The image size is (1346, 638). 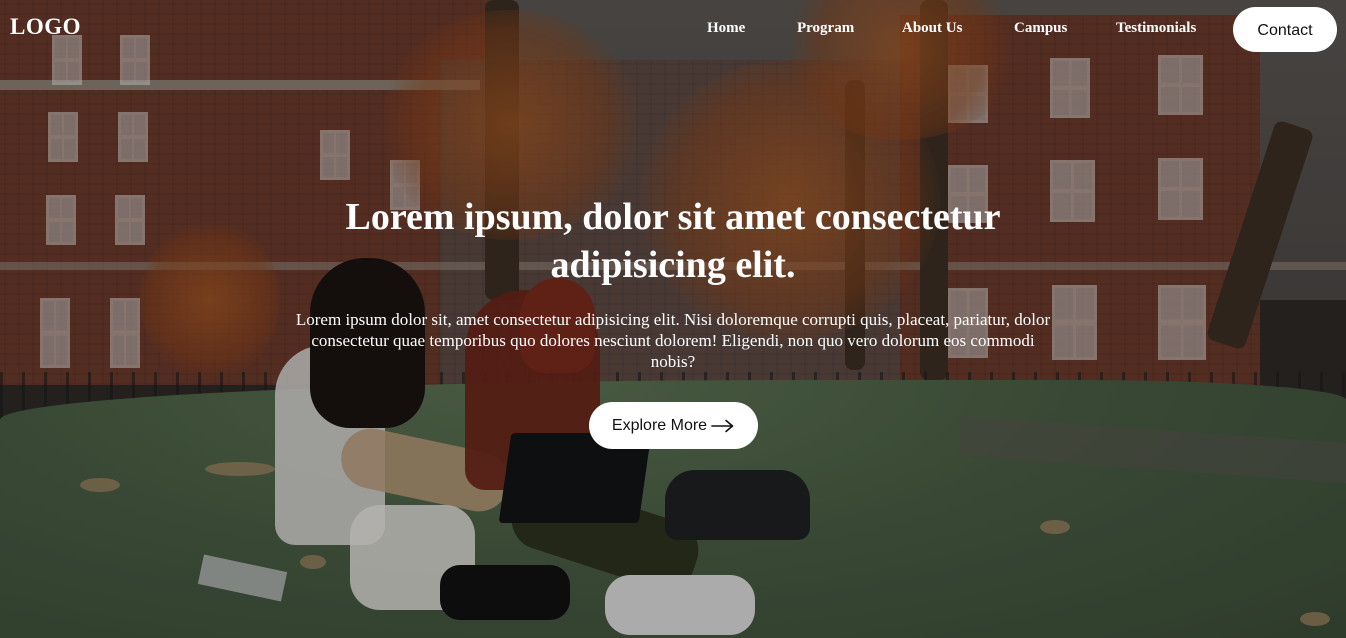 I want to click on arrow-right-icon, so click(x=723, y=426).